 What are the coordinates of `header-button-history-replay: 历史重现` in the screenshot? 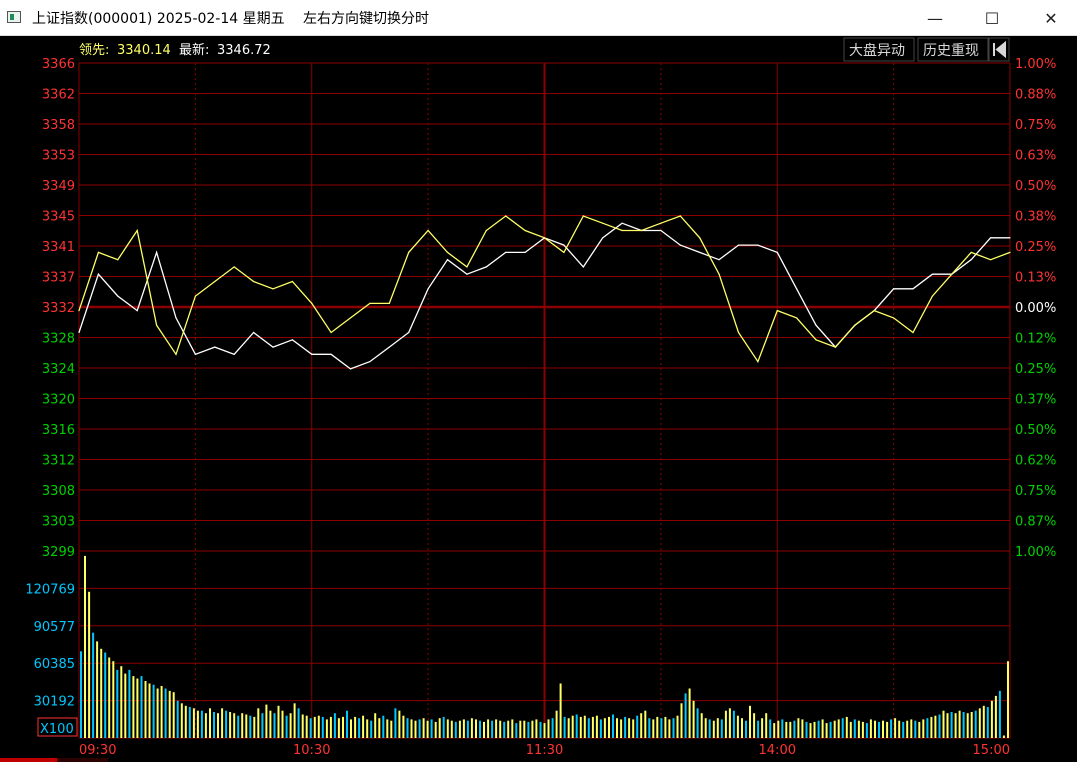 It's located at (951, 51).